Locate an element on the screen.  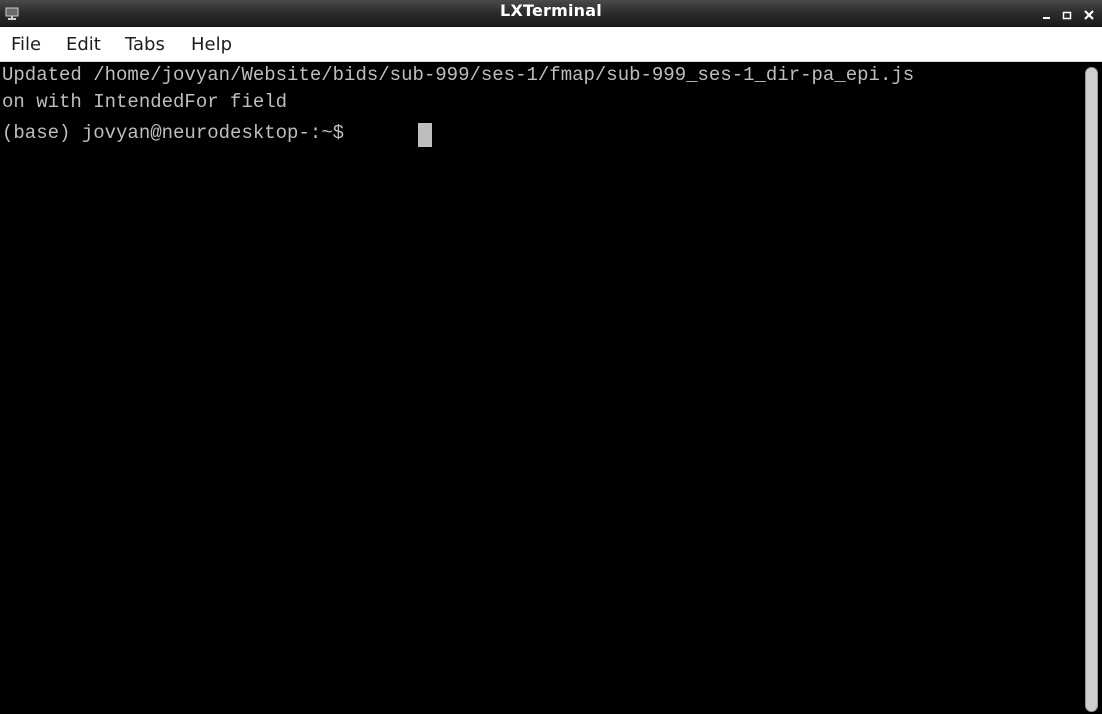
vertical-scrollbar is located at coordinates (1092, 388).